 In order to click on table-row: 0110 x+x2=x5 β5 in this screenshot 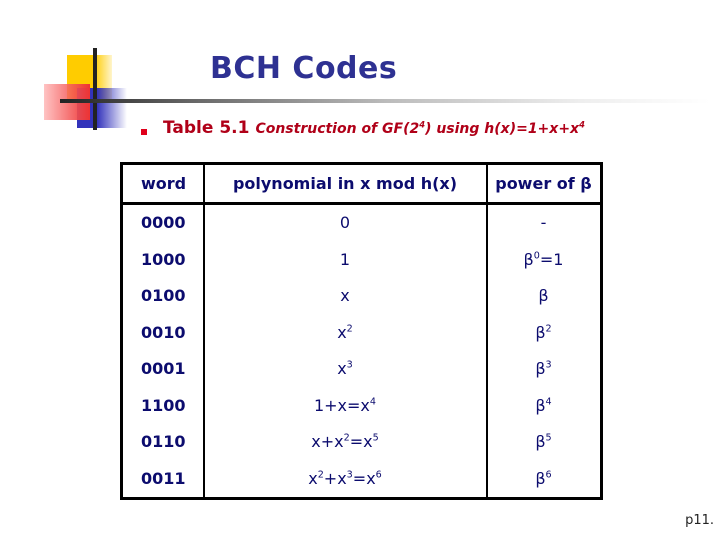, I will do `click(361, 441)`.